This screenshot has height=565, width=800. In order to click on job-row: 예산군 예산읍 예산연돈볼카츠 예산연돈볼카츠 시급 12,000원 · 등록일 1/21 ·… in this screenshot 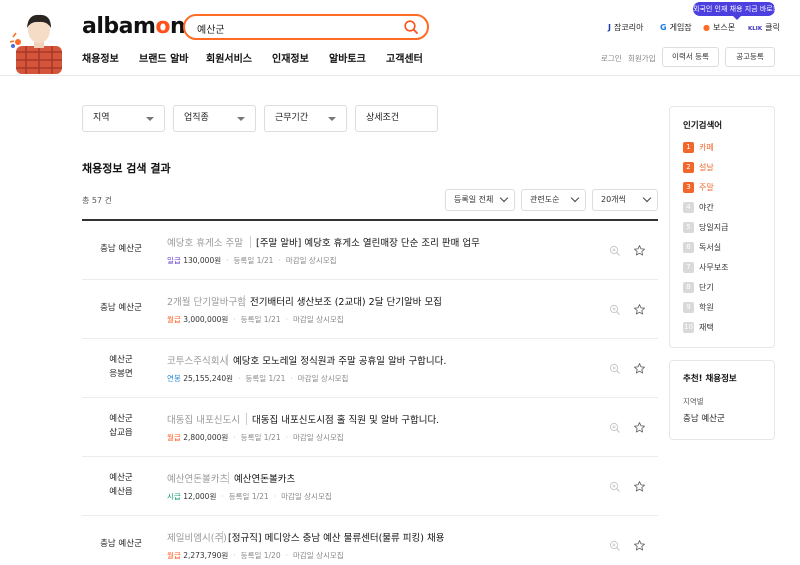, I will do `click(370, 486)`.